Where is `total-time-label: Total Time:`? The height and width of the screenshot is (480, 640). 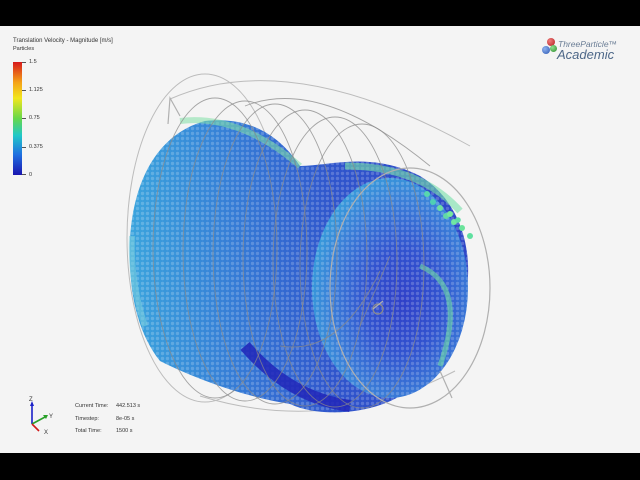 total-time-label: Total Time: is located at coordinates (88, 431).